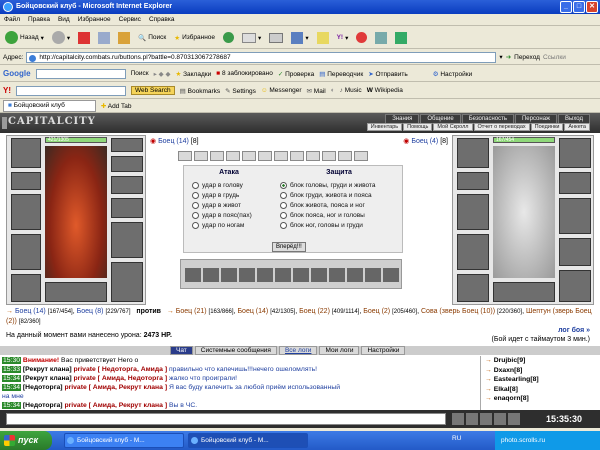  What do you see at coordinates (327, 225) in the screenshot?
I see `block-legs-head-chest: блок ног, головы и груди` at bounding box center [327, 225].